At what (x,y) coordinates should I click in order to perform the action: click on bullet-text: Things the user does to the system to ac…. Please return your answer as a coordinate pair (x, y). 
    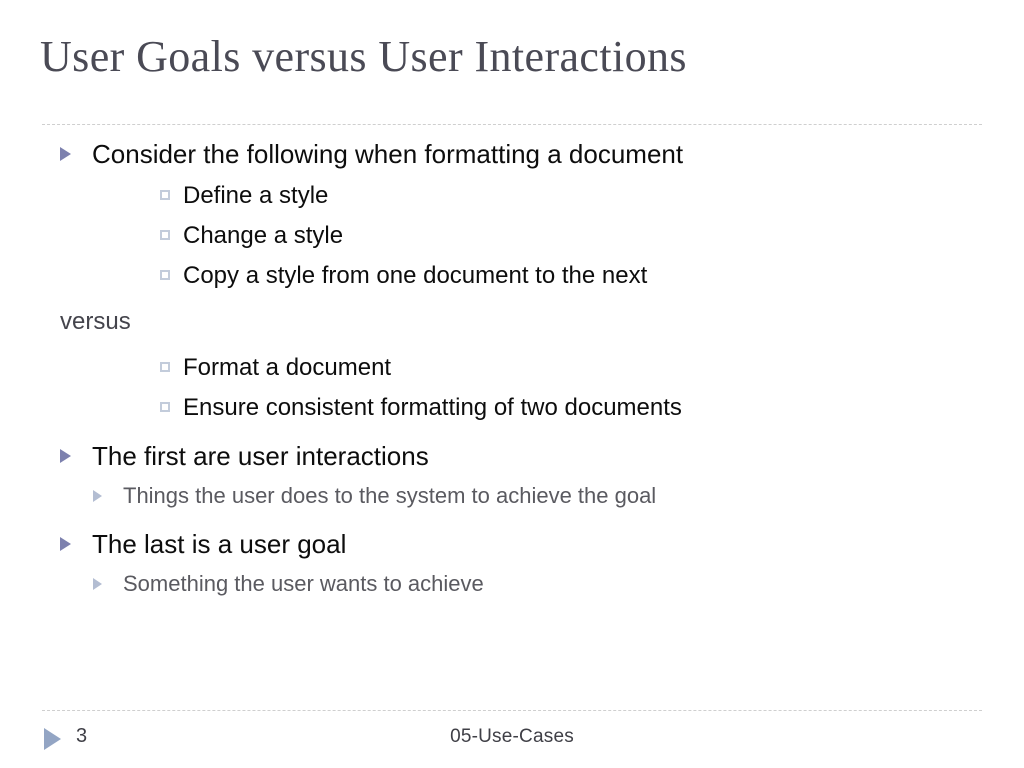
    Looking at the image, I should click on (390, 495).